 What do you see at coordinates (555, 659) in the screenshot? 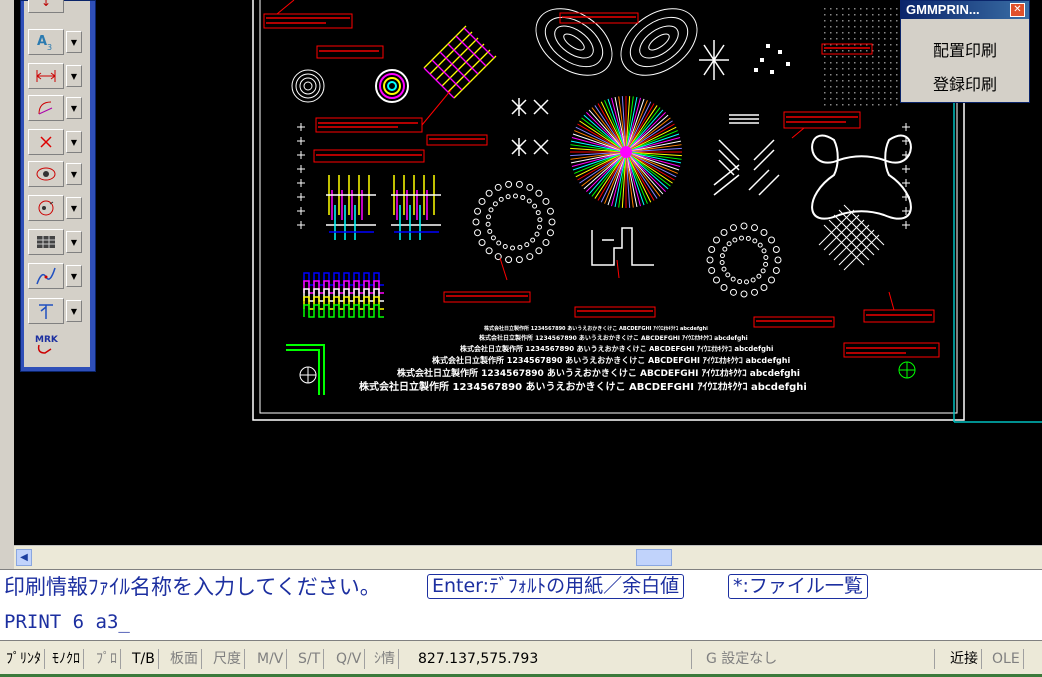
I see `status-coordinates: 827.137,575.793` at bounding box center [555, 659].